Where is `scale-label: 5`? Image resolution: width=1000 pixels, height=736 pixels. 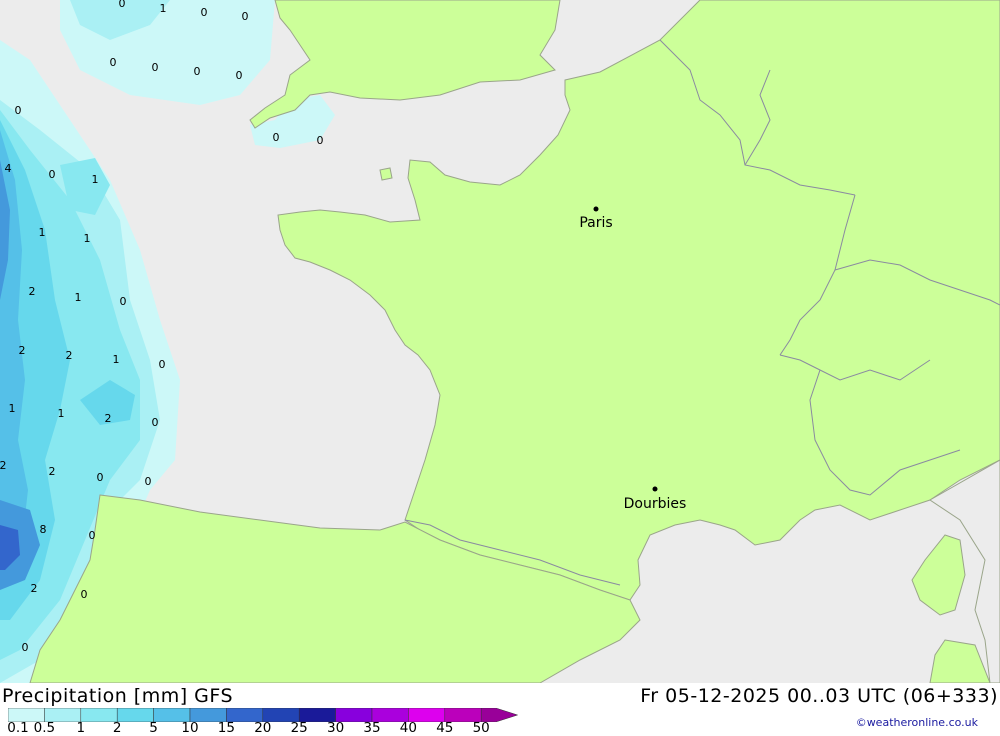 scale-label: 5 is located at coordinates (153, 728).